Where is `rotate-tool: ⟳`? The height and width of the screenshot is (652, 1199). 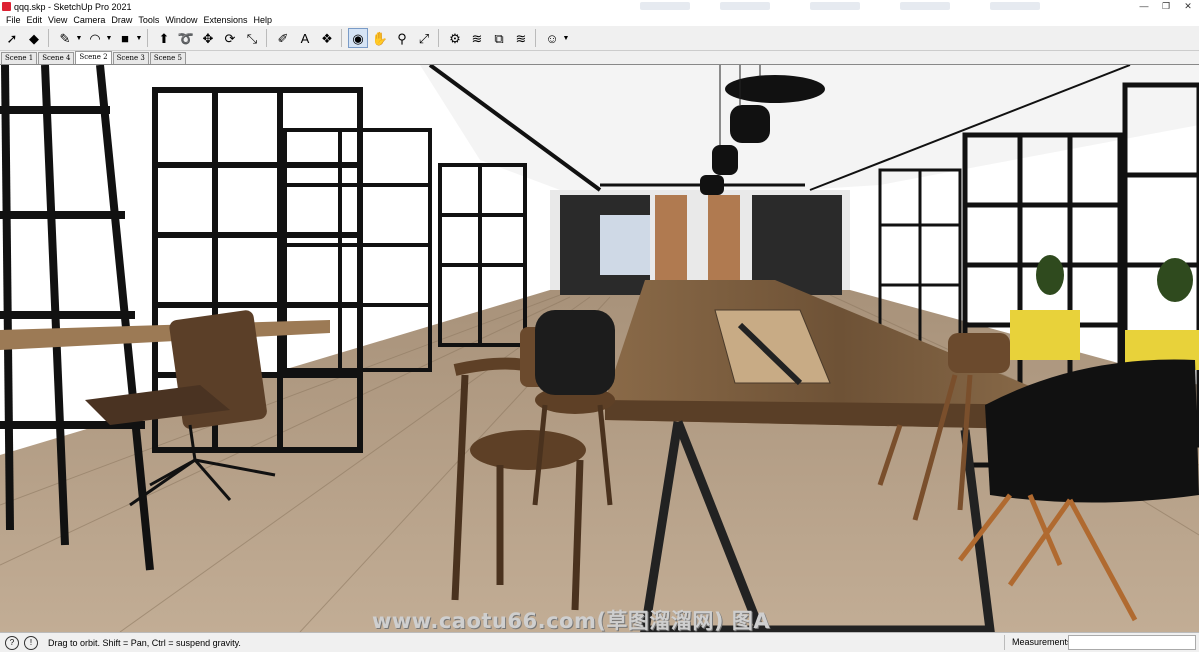 rotate-tool: ⟳ is located at coordinates (230, 38).